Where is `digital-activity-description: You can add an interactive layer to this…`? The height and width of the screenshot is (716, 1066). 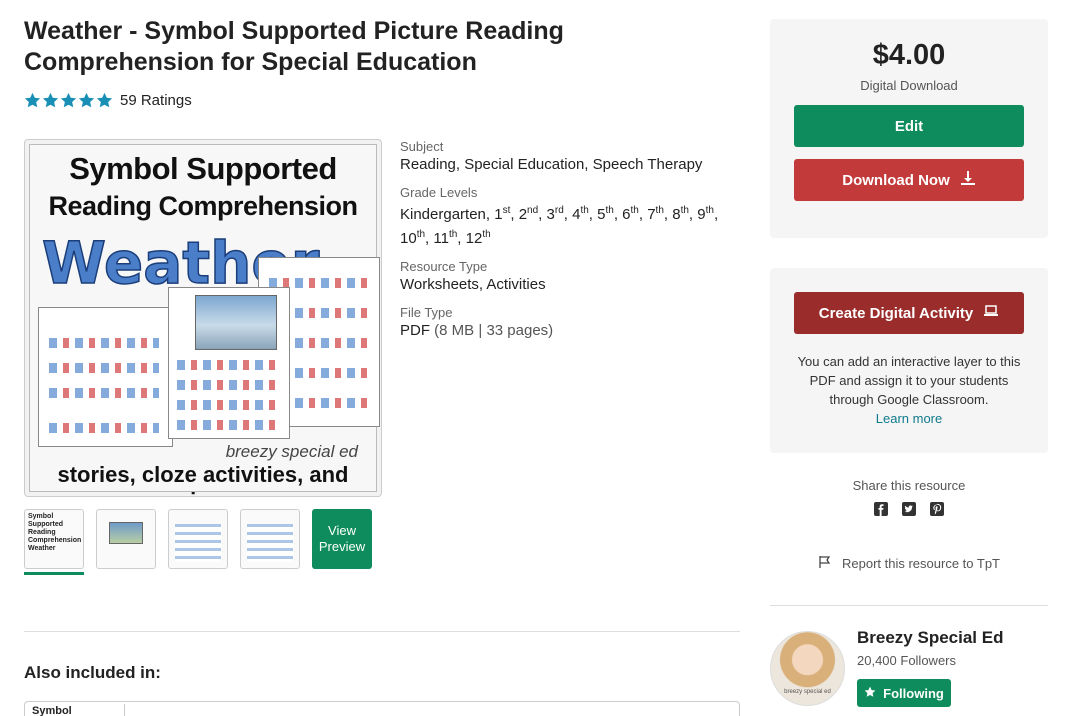 digital-activity-description: You can add an interactive layer to this… is located at coordinates (909, 390).